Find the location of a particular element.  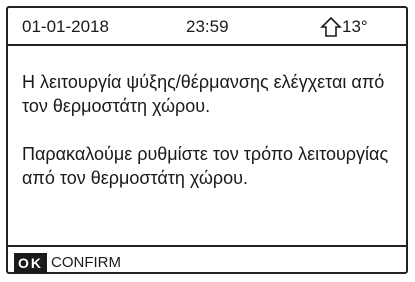

status-bar: 01-01-2018 23:59 13° is located at coordinates (207, 27).